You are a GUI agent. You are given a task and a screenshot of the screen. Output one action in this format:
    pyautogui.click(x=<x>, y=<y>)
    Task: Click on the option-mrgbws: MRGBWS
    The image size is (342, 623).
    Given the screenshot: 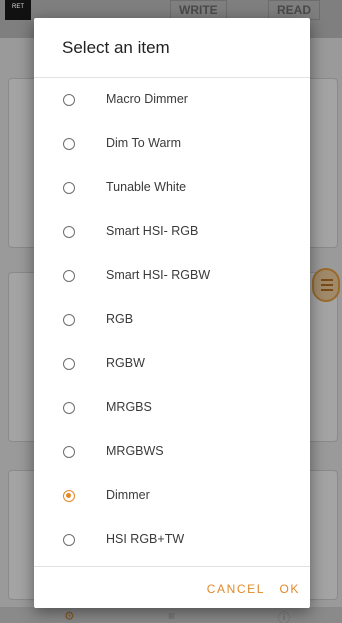 What is the action you would take?
    pyautogui.click(x=172, y=452)
    